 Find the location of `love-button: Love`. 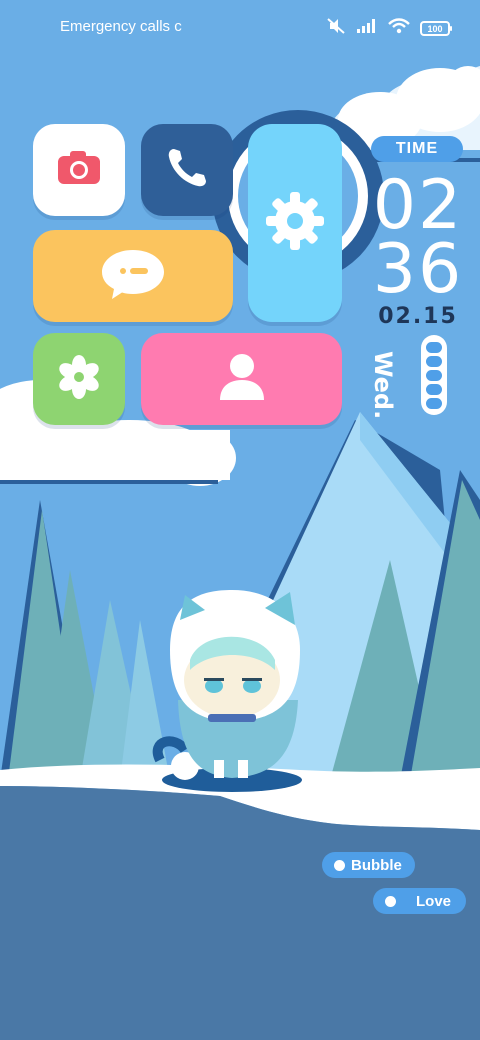

love-button: Love is located at coordinates (419, 901).